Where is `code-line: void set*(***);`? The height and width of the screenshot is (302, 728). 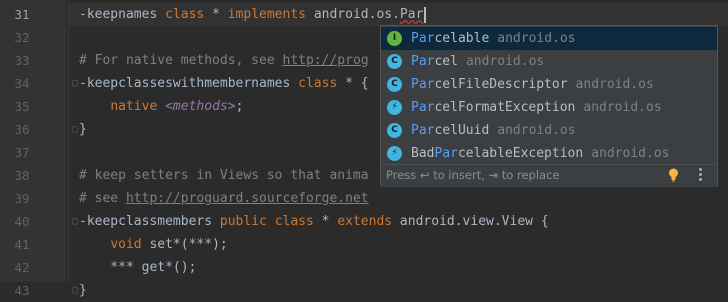 code-line: void set*(***); is located at coordinates (153, 244).